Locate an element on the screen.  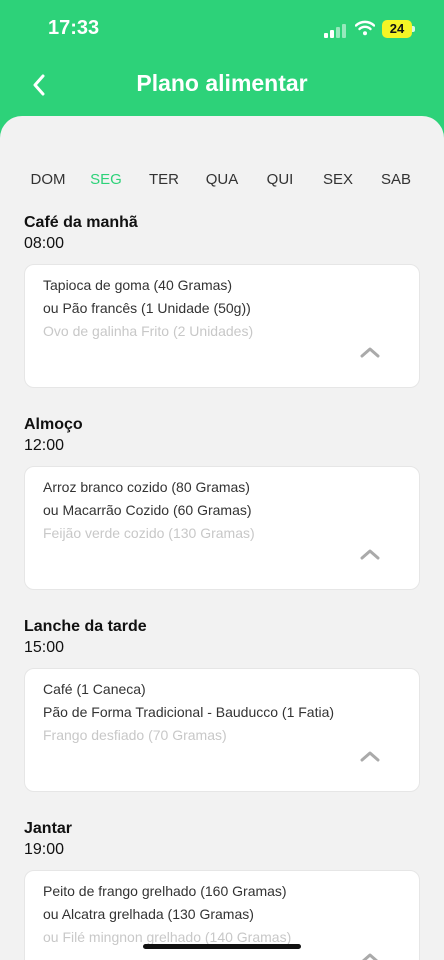
meal-name: Lanche da tarde is located at coordinates (85, 626).